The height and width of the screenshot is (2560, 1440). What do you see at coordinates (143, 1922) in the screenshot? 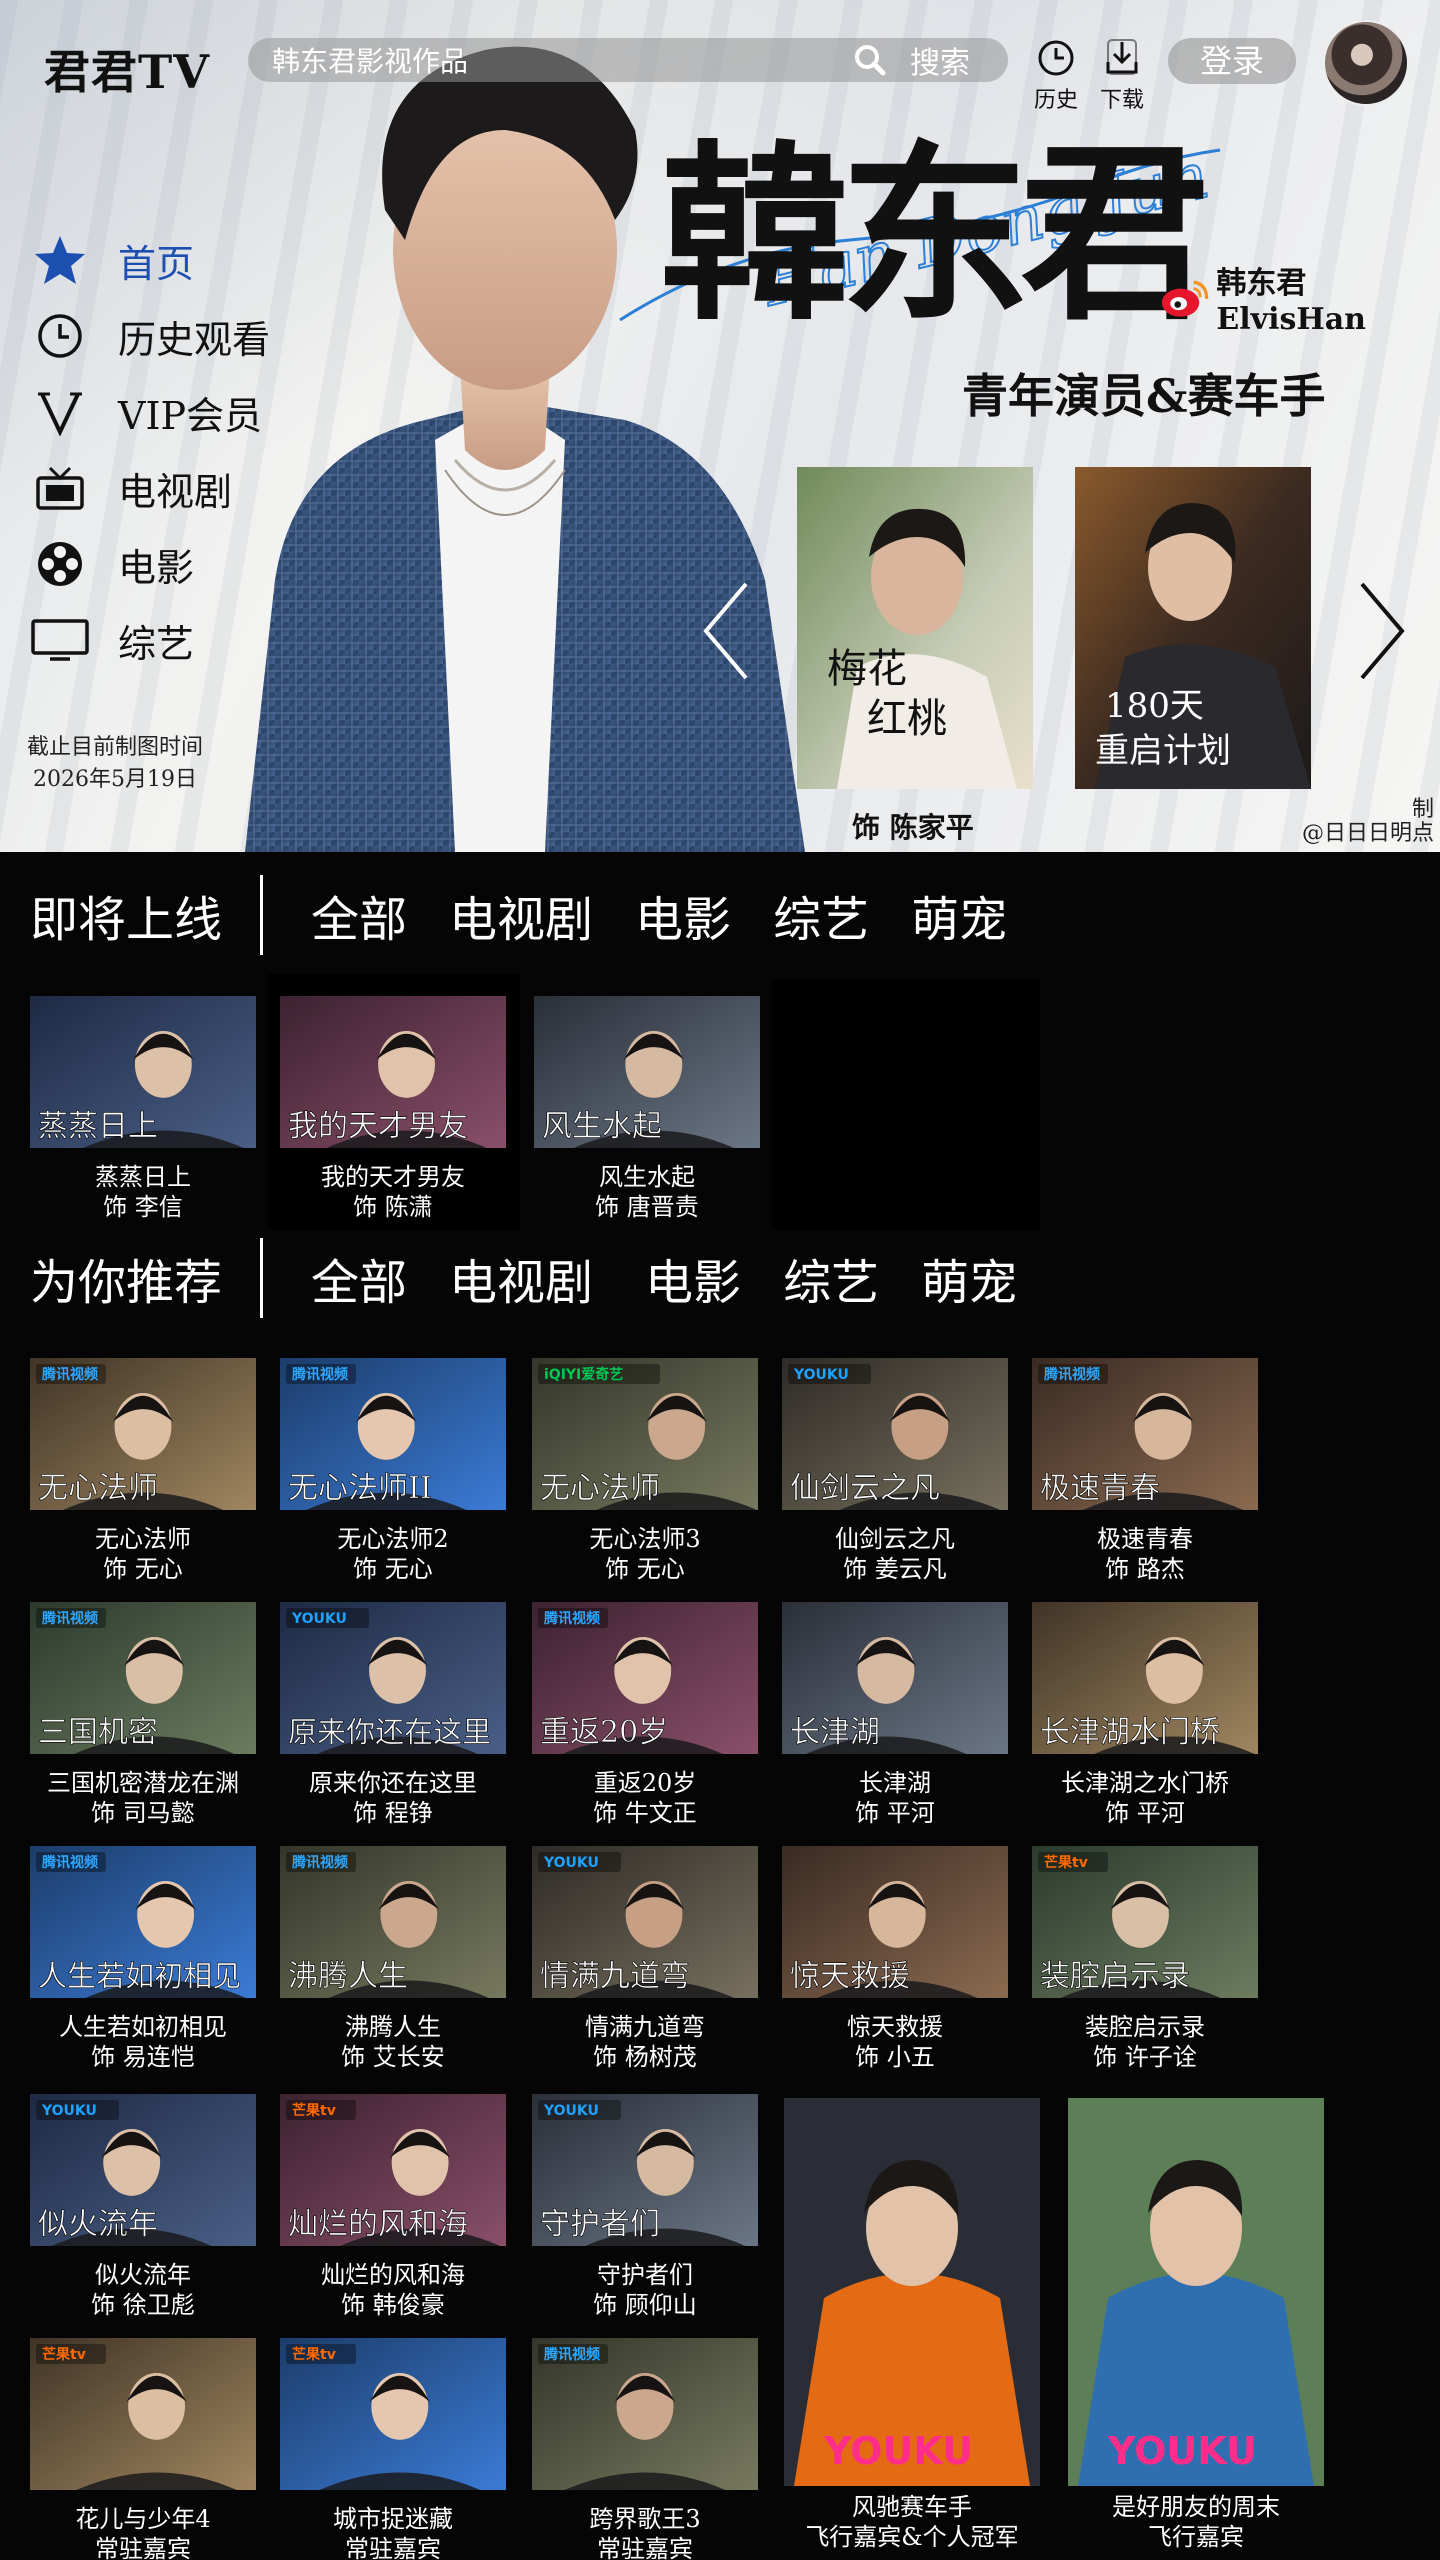
I see `card-thumbnail: 腾讯视频 人生若如初相见` at bounding box center [143, 1922].